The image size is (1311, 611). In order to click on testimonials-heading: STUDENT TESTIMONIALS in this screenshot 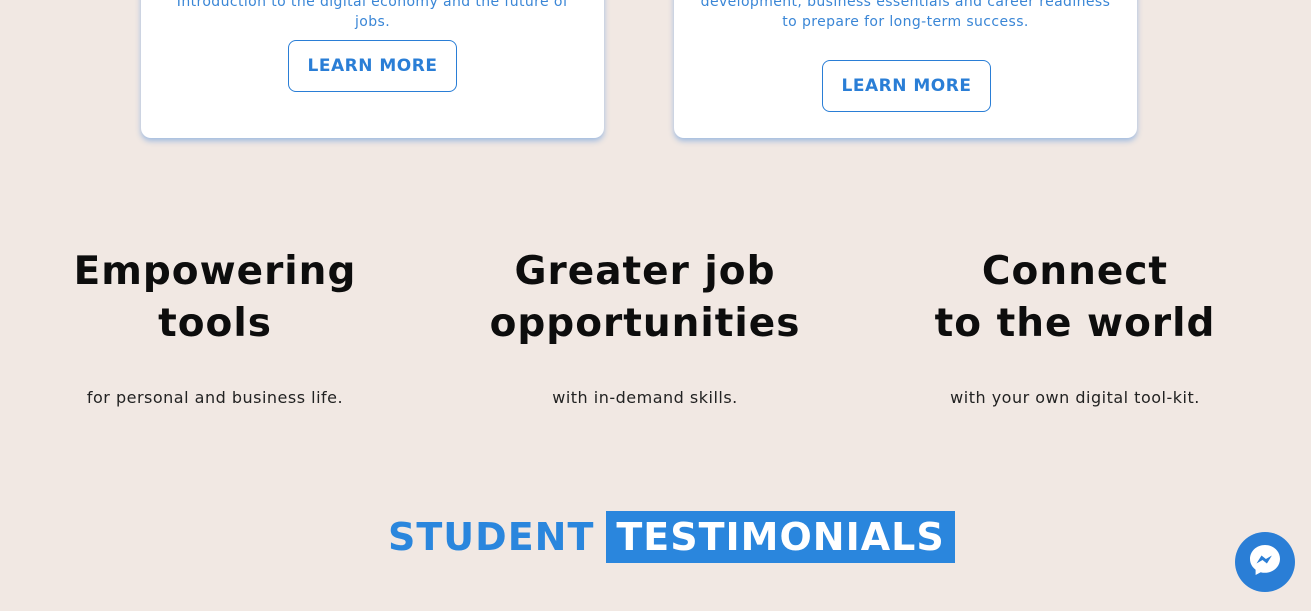, I will do `click(671, 537)`.